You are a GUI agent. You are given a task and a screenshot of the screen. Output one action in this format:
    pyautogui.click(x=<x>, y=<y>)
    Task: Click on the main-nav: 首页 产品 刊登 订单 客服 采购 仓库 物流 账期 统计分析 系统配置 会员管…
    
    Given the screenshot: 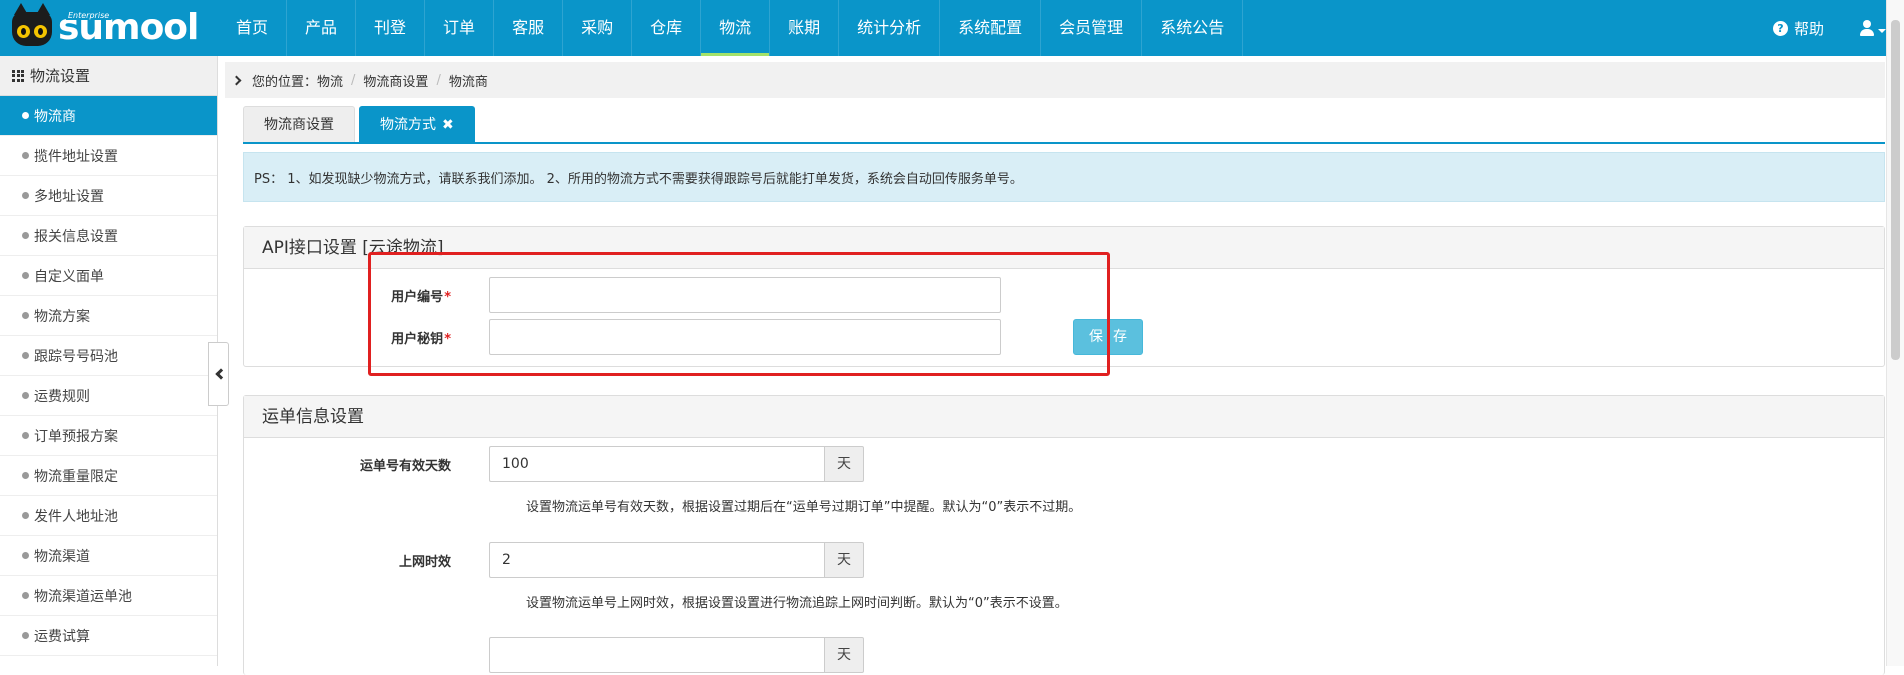 What is the action you would take?
    pyautogui.click(x=731, y=28)
    